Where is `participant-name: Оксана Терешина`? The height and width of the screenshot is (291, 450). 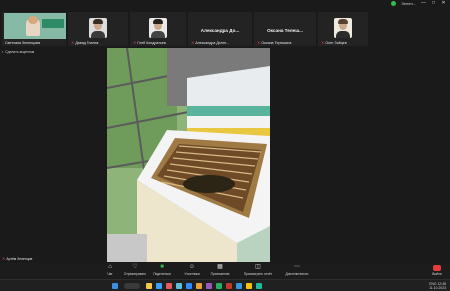
participant-name: Оксана Терешина is located at coordinates (276, 42).